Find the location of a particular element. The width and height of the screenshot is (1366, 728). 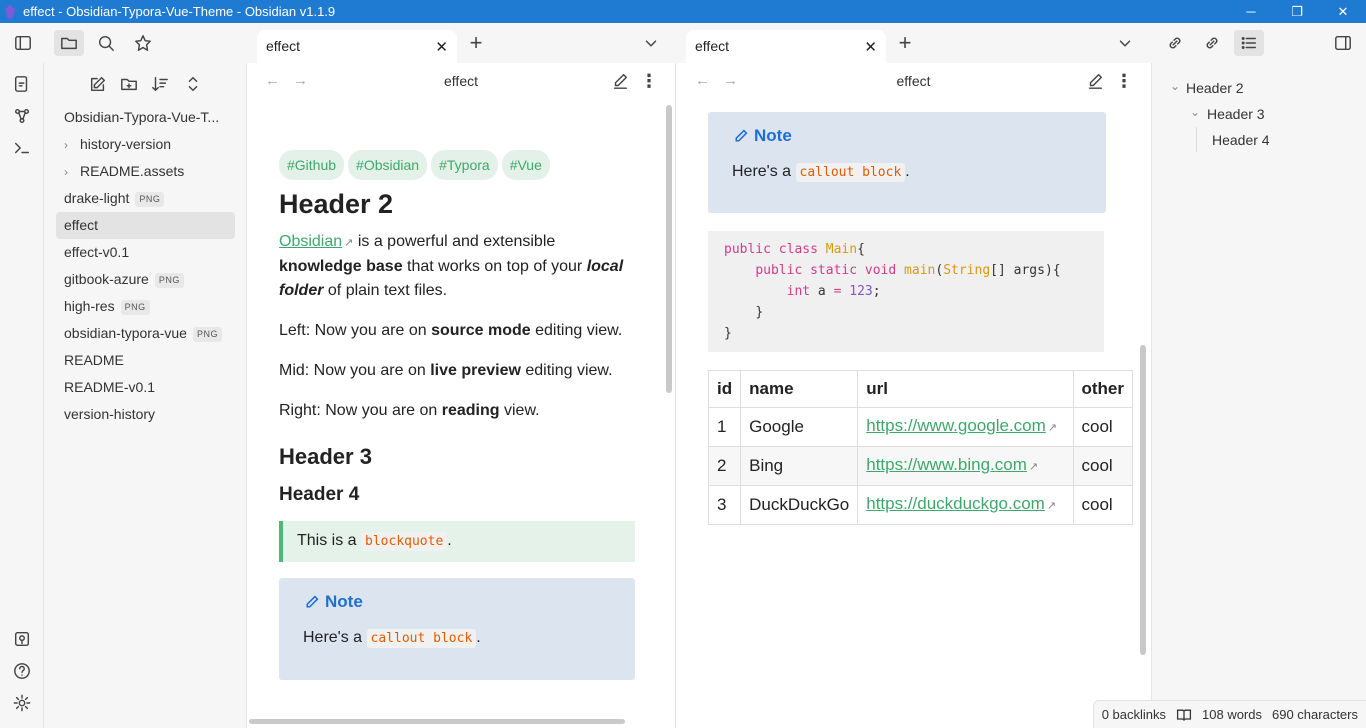

bold-text: reading is located at coordinates (470, 410).